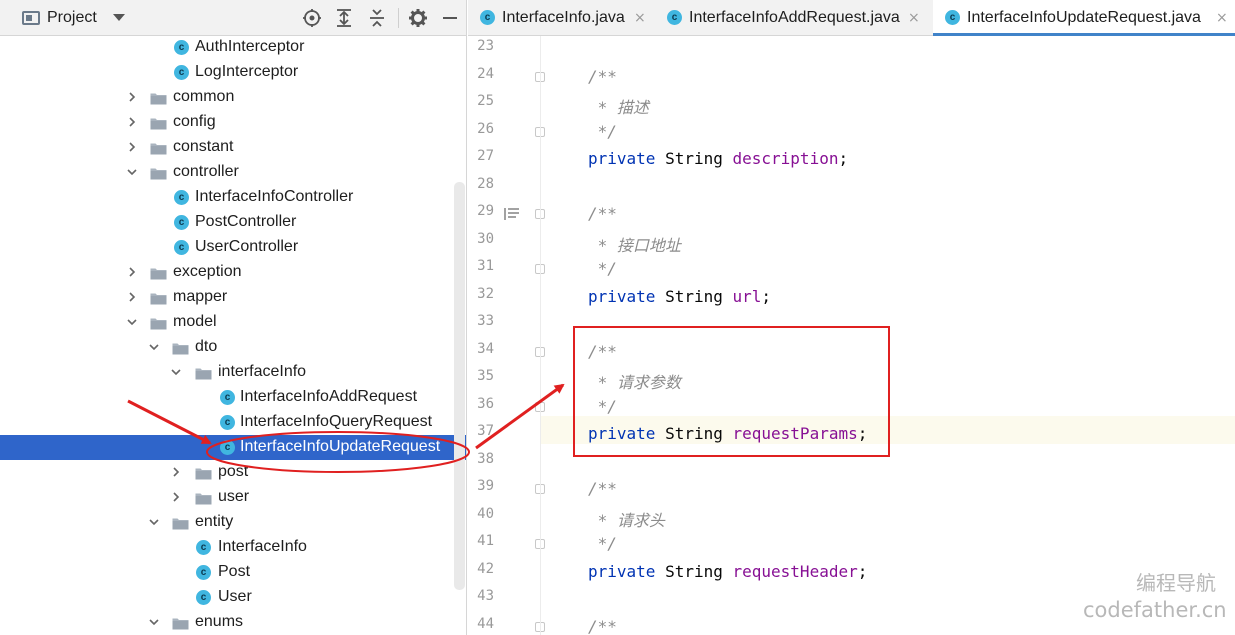 The image size is (1235, 635). Describe the element at coordinates (602, 268) in the screenshot. I see `code-line: */` at that location.